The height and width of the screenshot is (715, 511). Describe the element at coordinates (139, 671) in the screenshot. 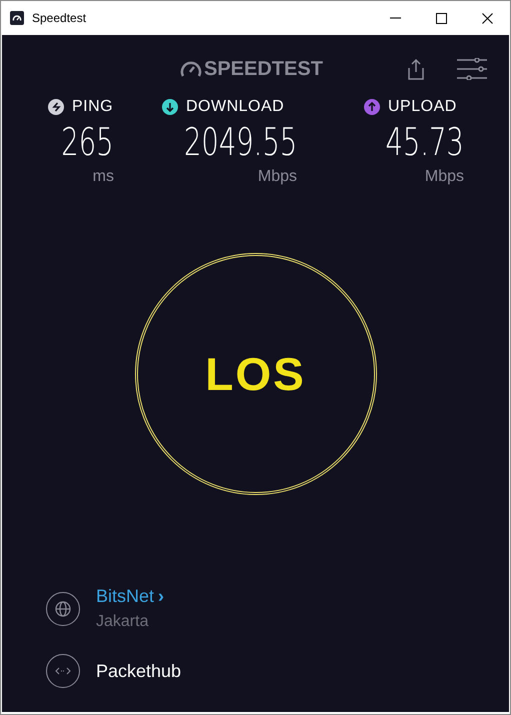

I see `server-name: Packethub` at that location.